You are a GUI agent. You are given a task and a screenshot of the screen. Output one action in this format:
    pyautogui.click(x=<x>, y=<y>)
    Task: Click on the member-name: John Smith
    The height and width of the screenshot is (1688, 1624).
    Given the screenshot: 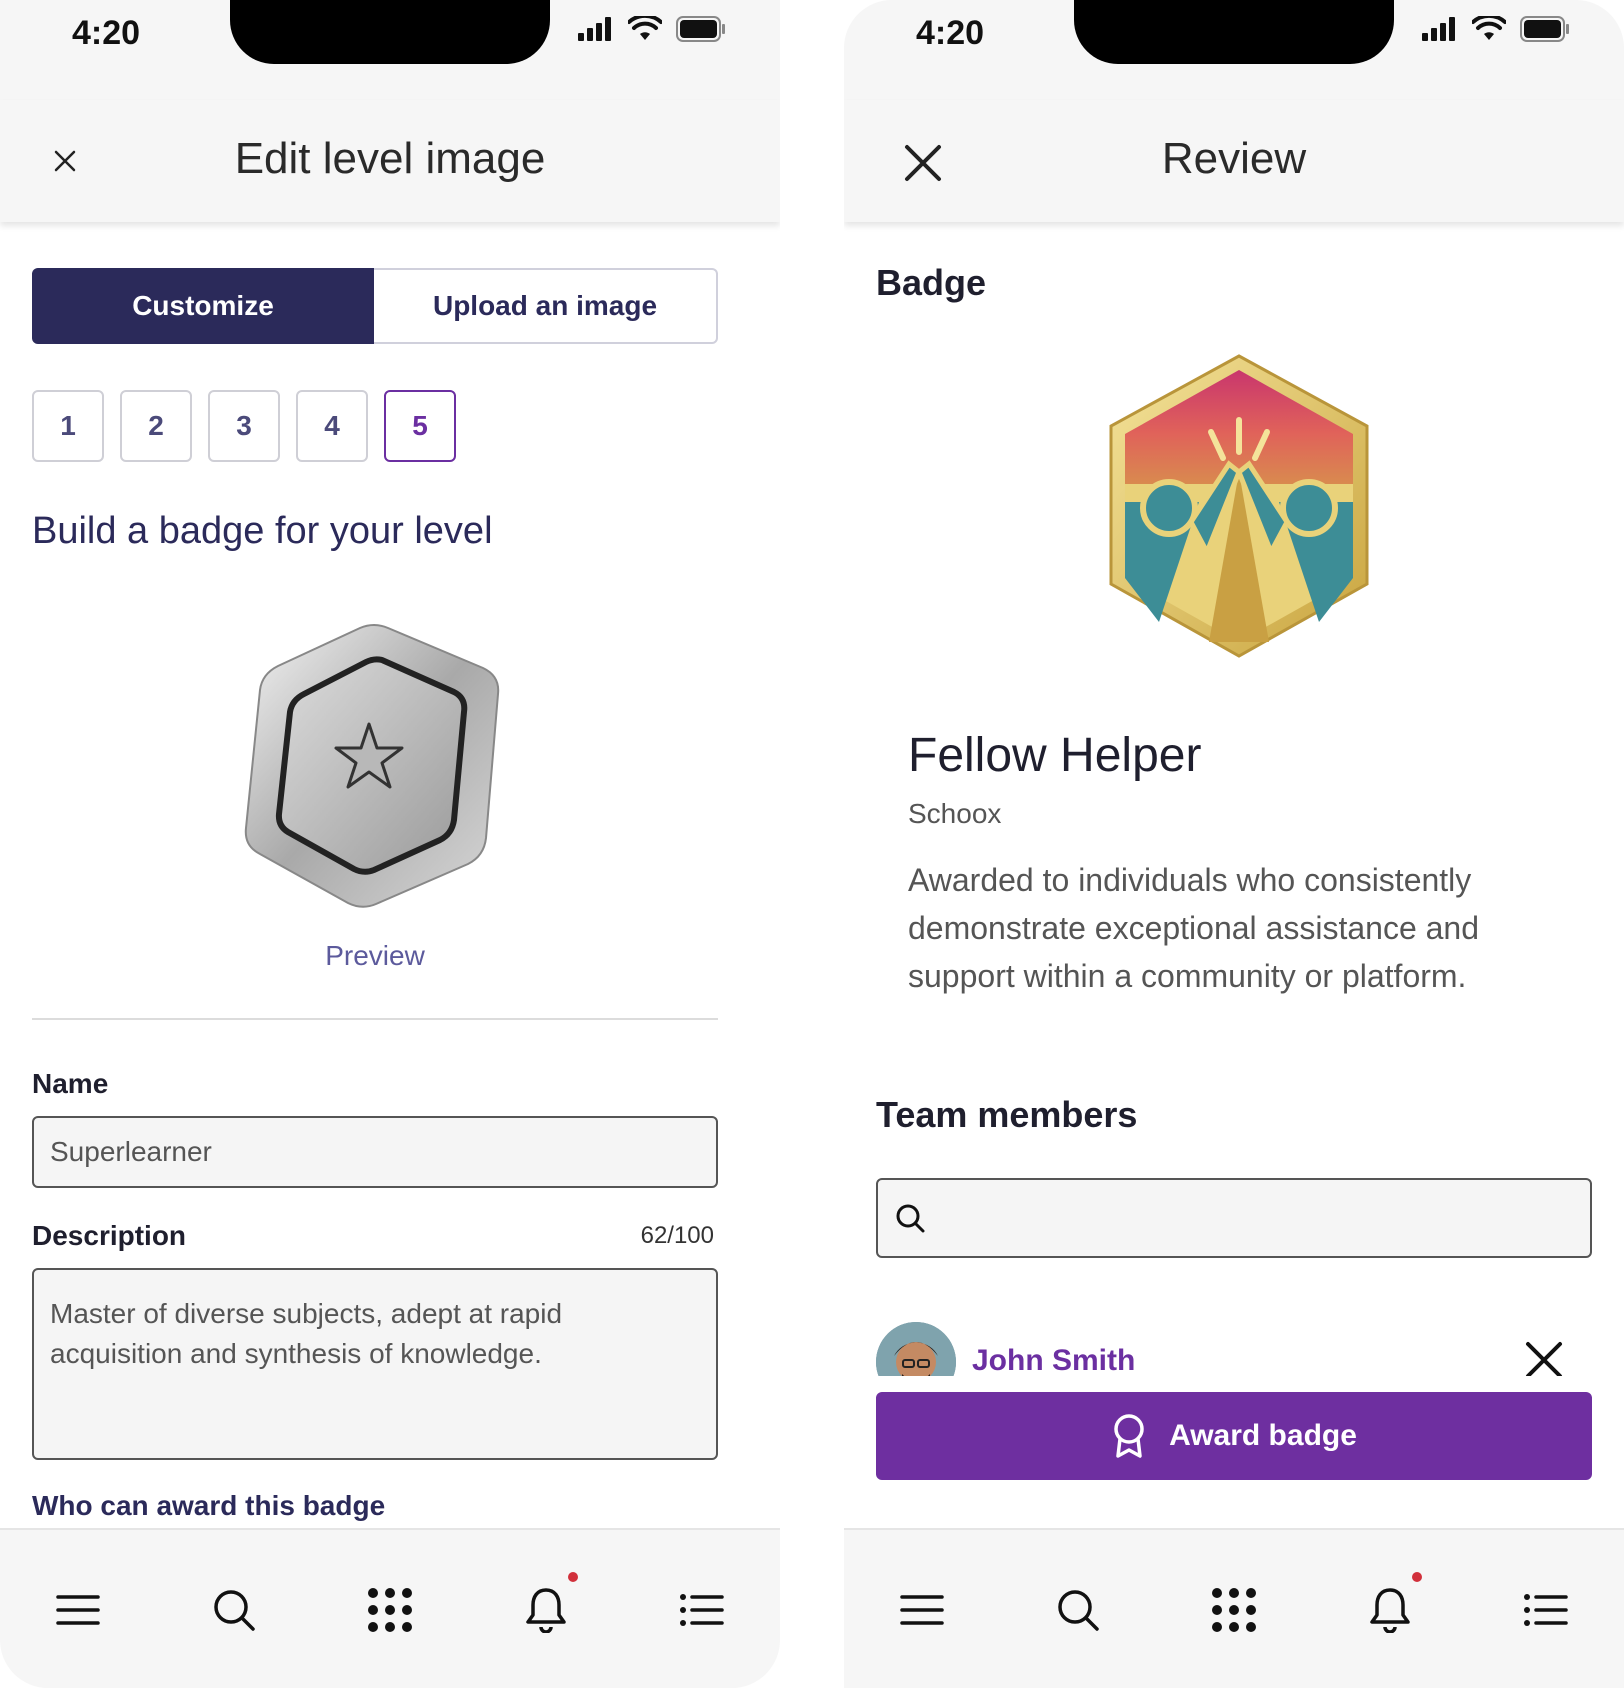 What is the action you would take?
    pyautogui.click(x=1053, y=1360)
    